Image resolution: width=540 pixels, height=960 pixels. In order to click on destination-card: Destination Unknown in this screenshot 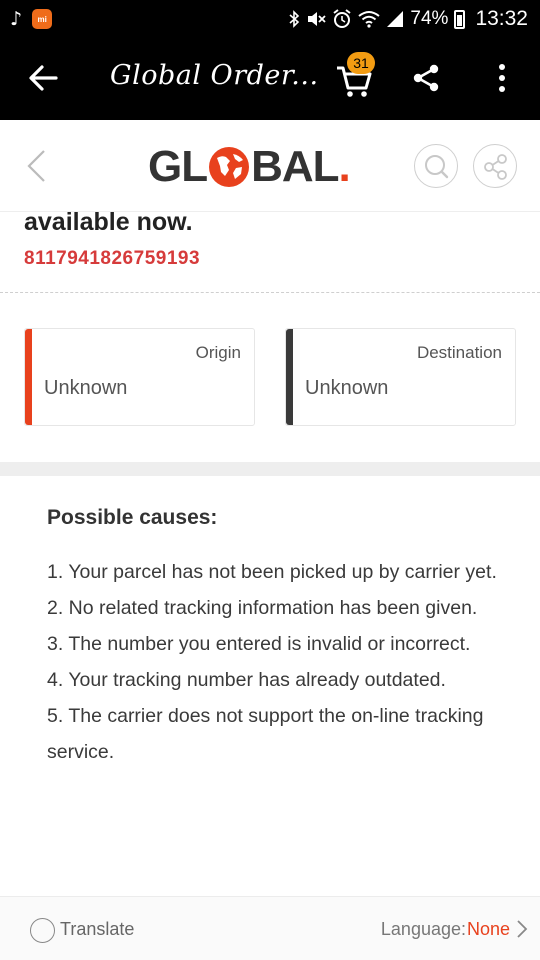, I will do `click(400, 377)`.